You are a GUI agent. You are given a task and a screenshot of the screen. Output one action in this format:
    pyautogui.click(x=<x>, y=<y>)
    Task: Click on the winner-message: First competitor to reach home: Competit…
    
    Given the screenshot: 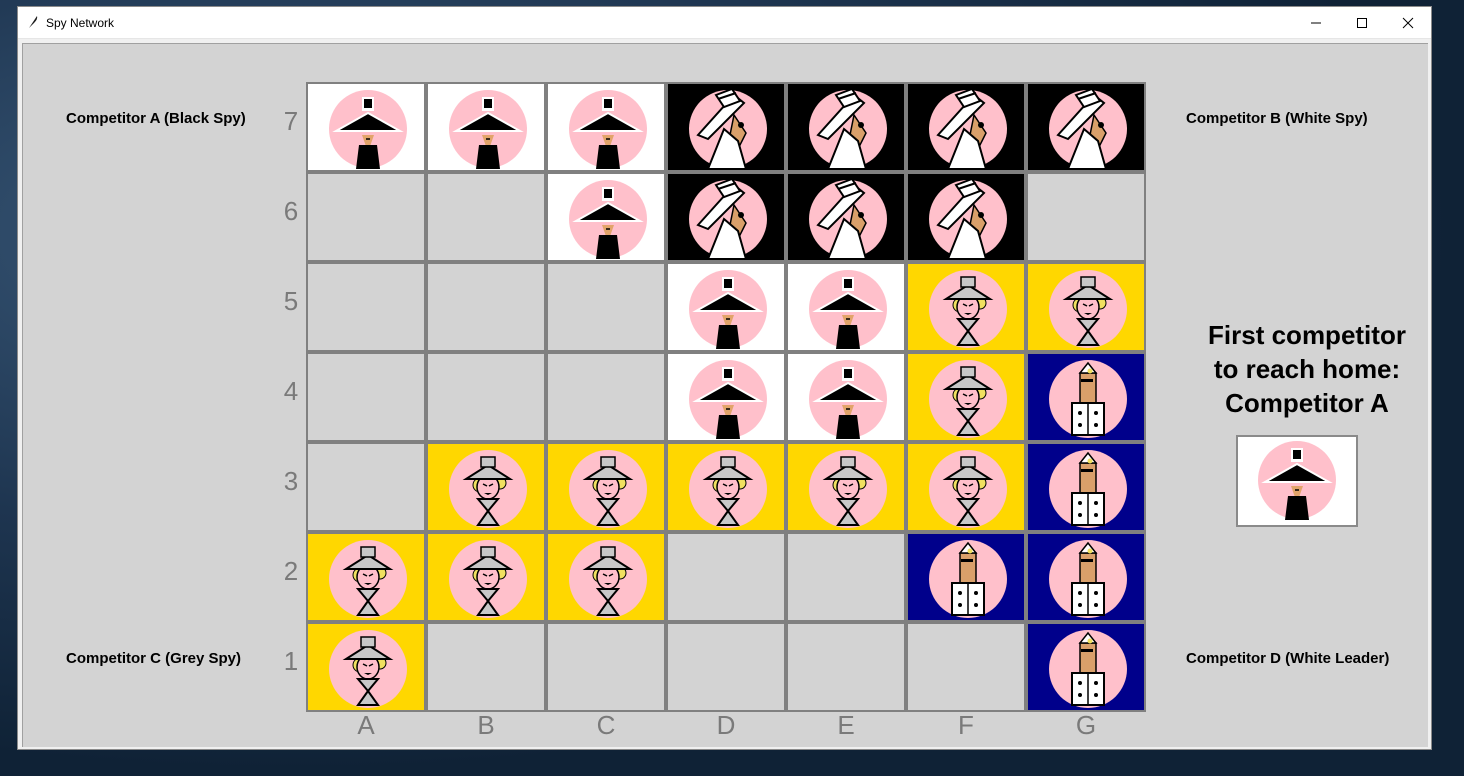 What is the action you would take?
    pyautogui.click(x=1307, y=369)
    